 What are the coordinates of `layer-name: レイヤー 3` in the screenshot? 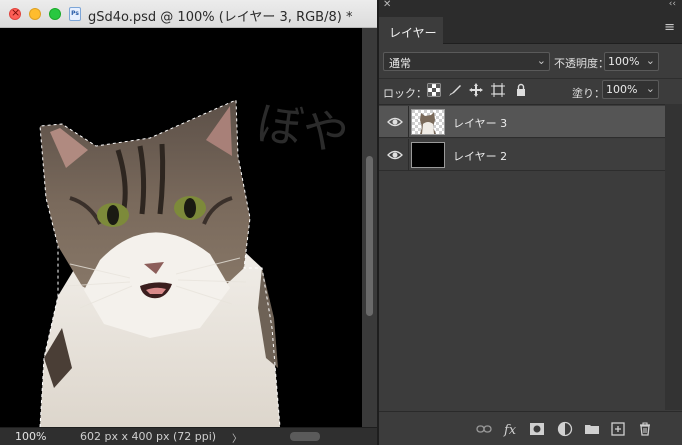 It's located at (480, 123).